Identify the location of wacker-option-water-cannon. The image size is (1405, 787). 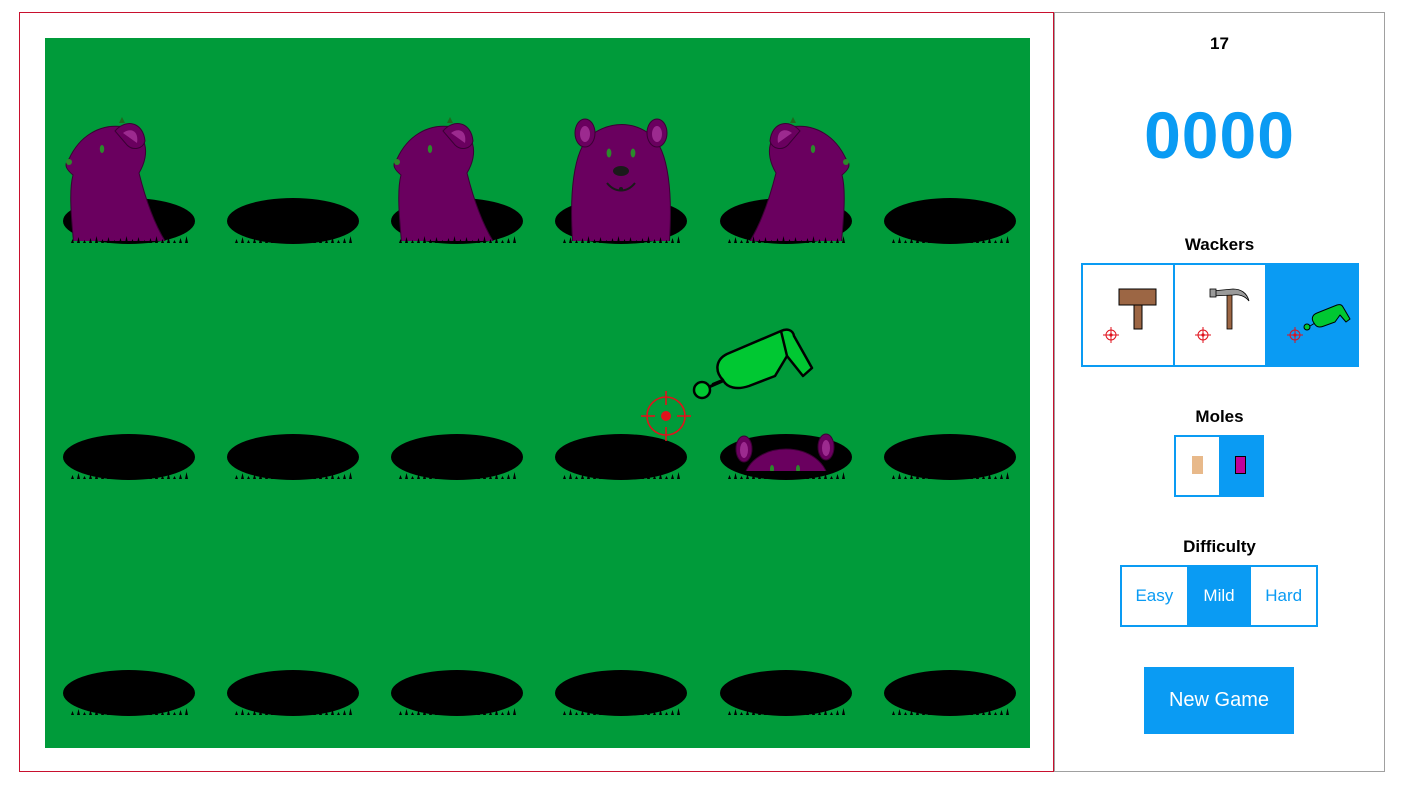
(1311, 315).